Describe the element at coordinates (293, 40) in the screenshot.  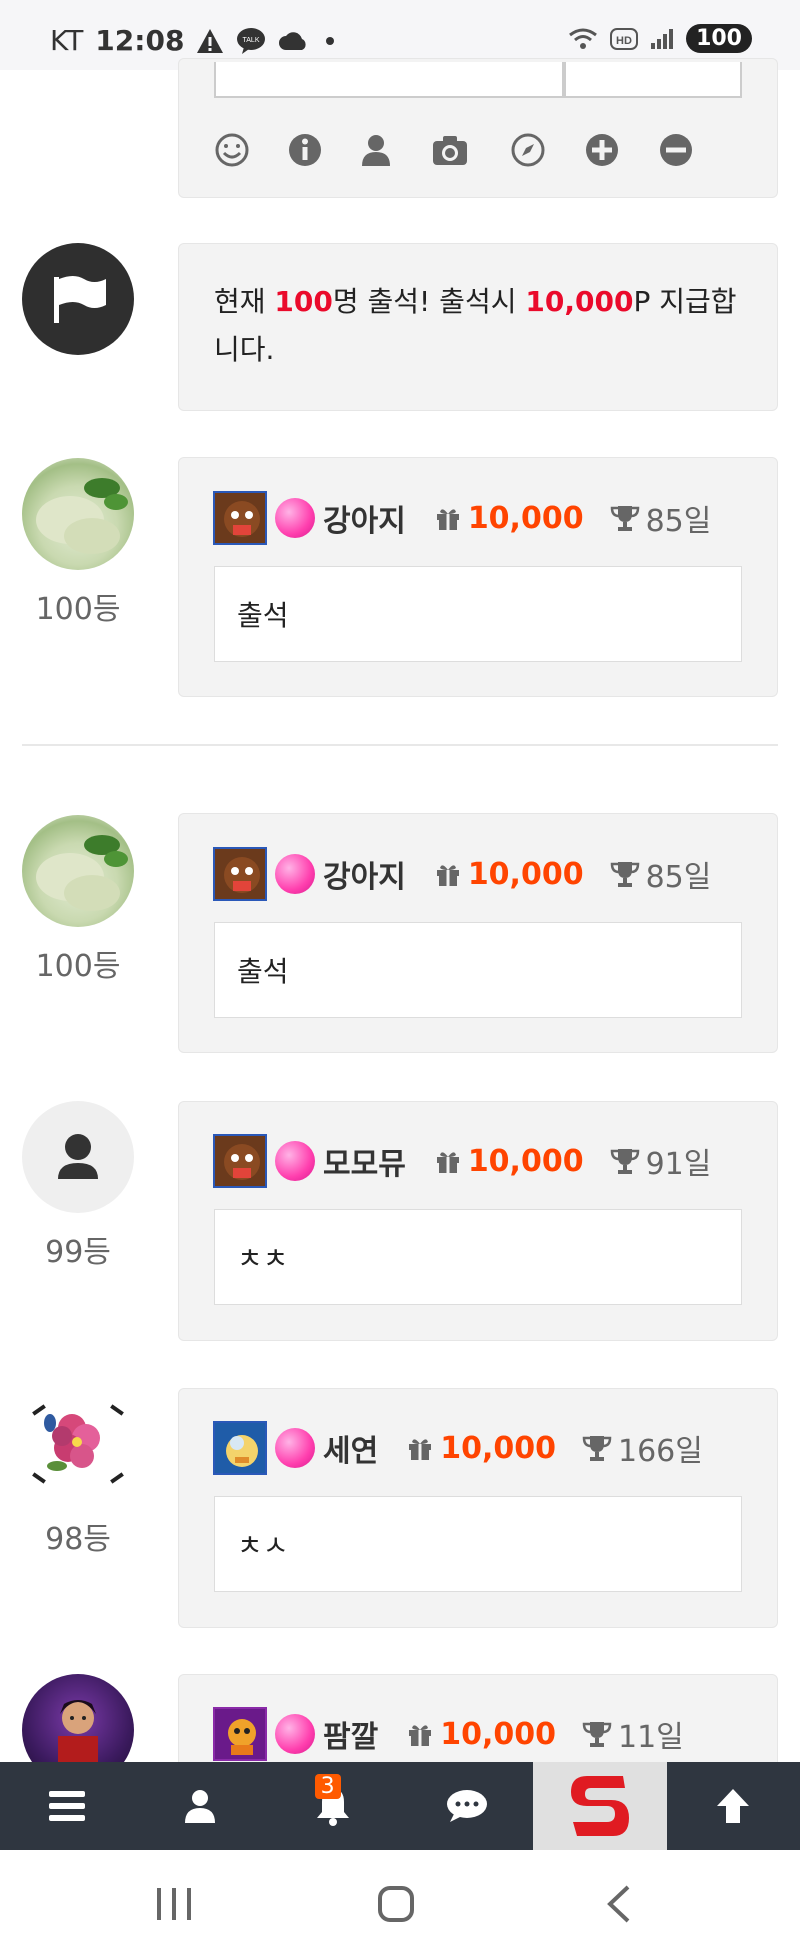
I see `cloud-icon` at that location.